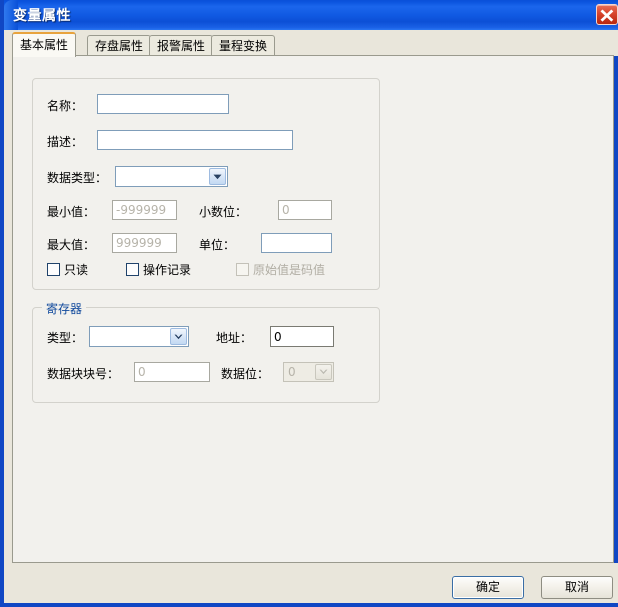 The width and height of the screenshot is (618, 607). I want to click on ok-button: 确定, so click(488, 587).